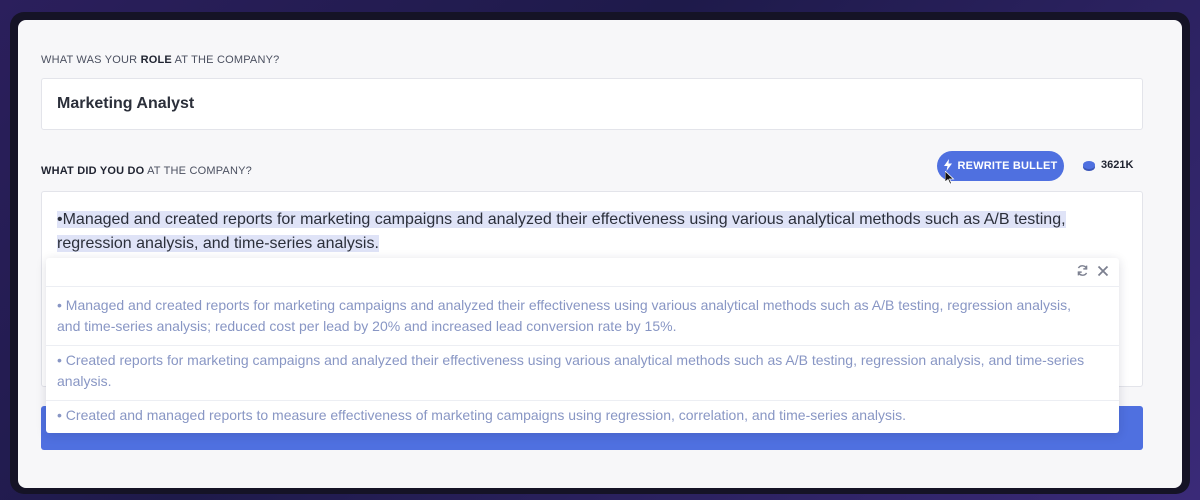 The image size is (1200, 500). Describe the element at coordinates (592, 104) in the screenshot. I see `role-input: Marketing Analyst` at that location.